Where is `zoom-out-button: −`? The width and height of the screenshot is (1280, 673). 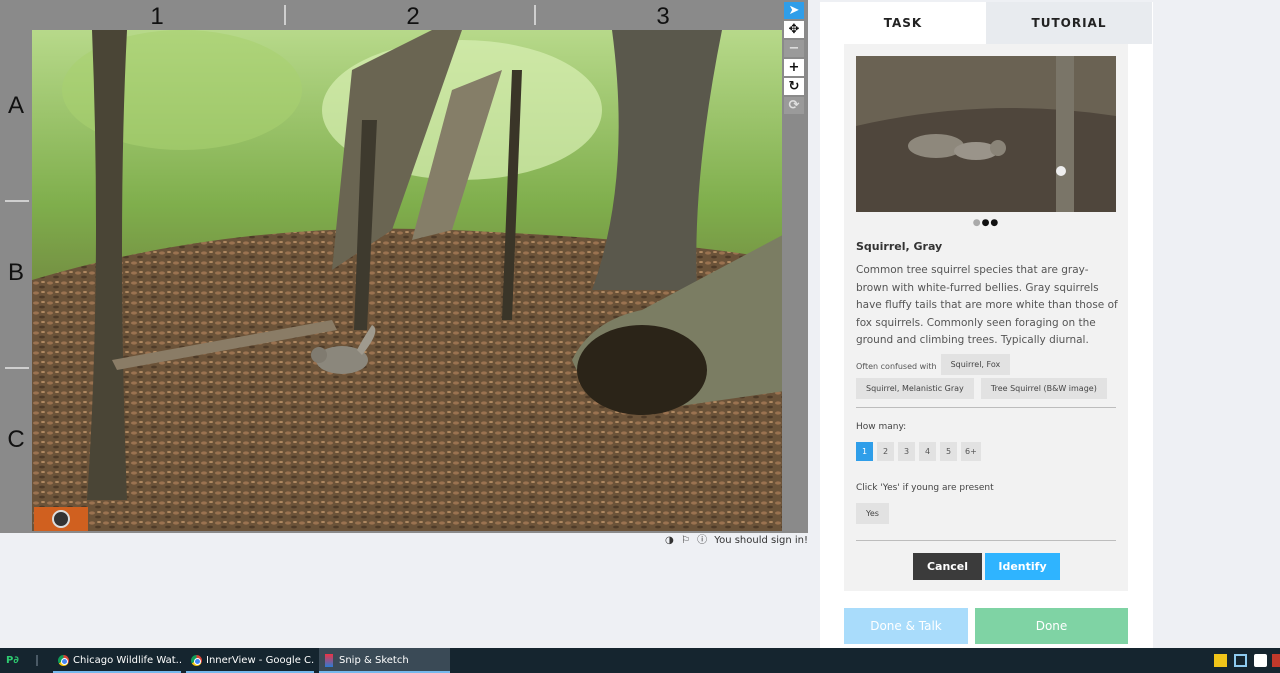
zoom-out-button: − is located at coordinates (794, 48).